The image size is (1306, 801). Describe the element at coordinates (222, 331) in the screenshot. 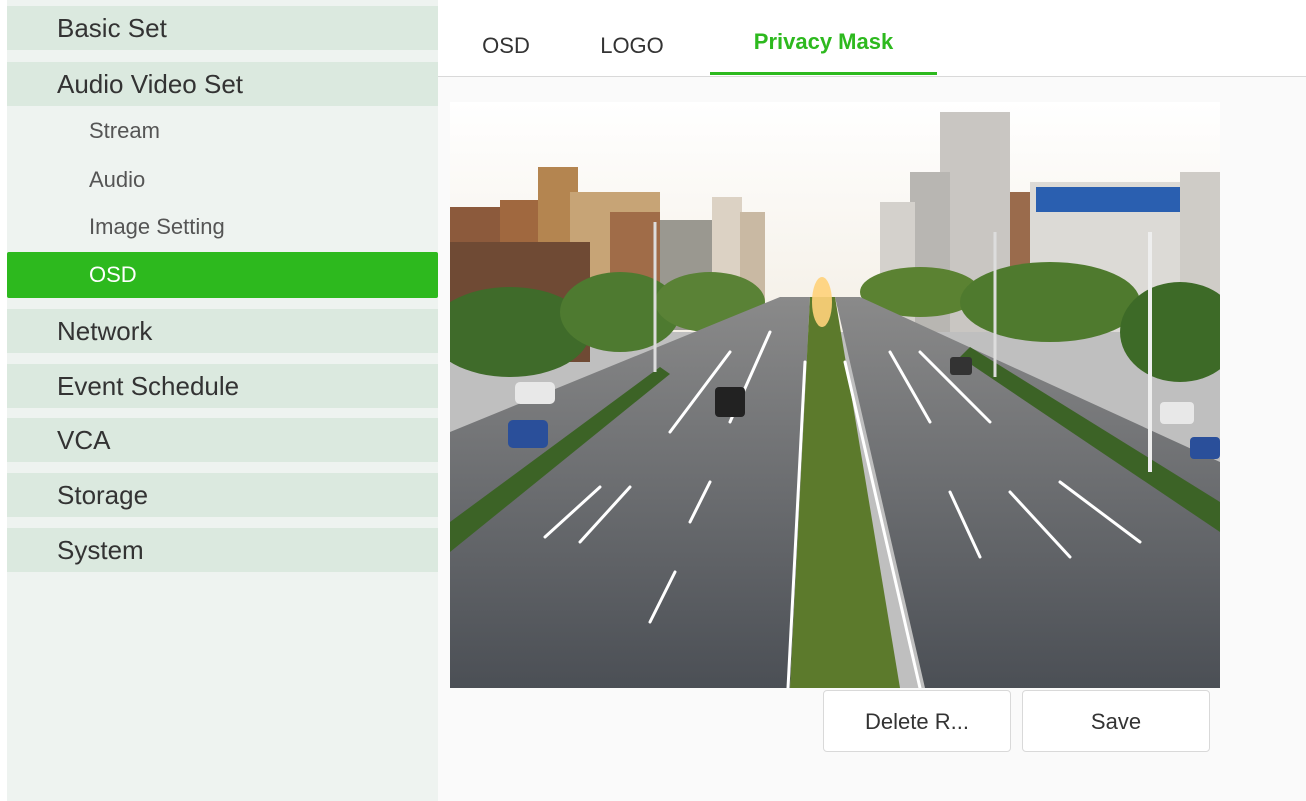

I see `nav-item-network: Network` at that location.